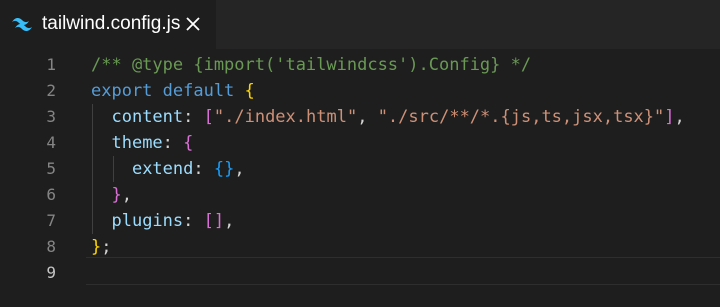  What do you see at coordinates (208, 117) in the screenshot?
I see `bracket: [` at bounding box center [208, 117].